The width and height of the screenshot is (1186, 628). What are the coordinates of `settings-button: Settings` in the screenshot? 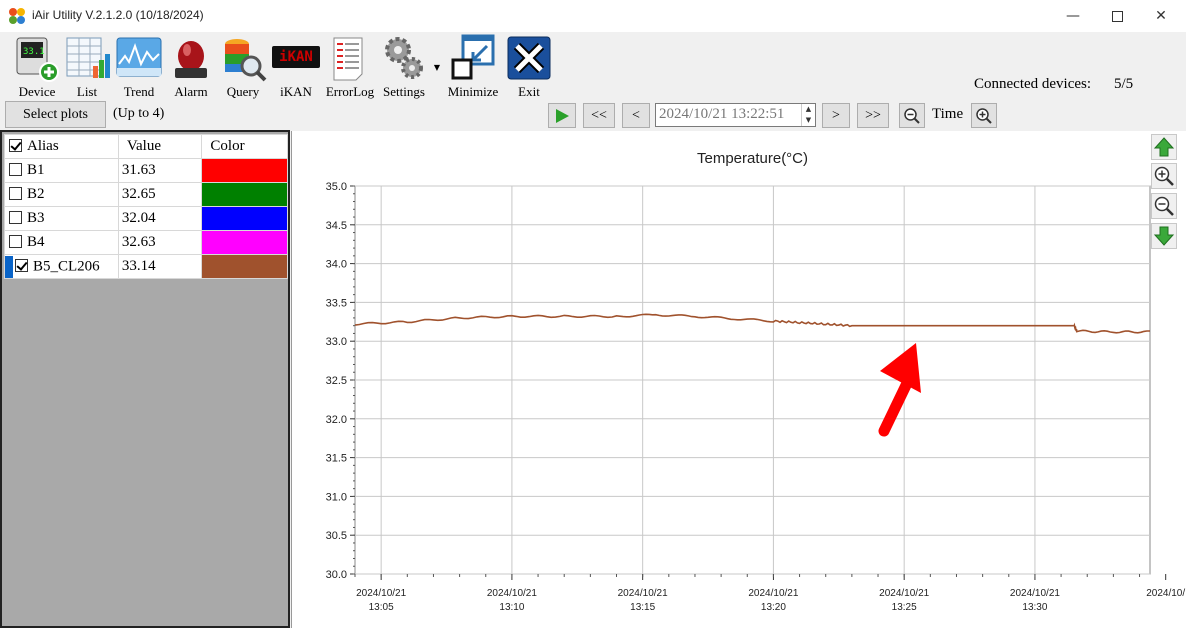 It's located at (404, 66).